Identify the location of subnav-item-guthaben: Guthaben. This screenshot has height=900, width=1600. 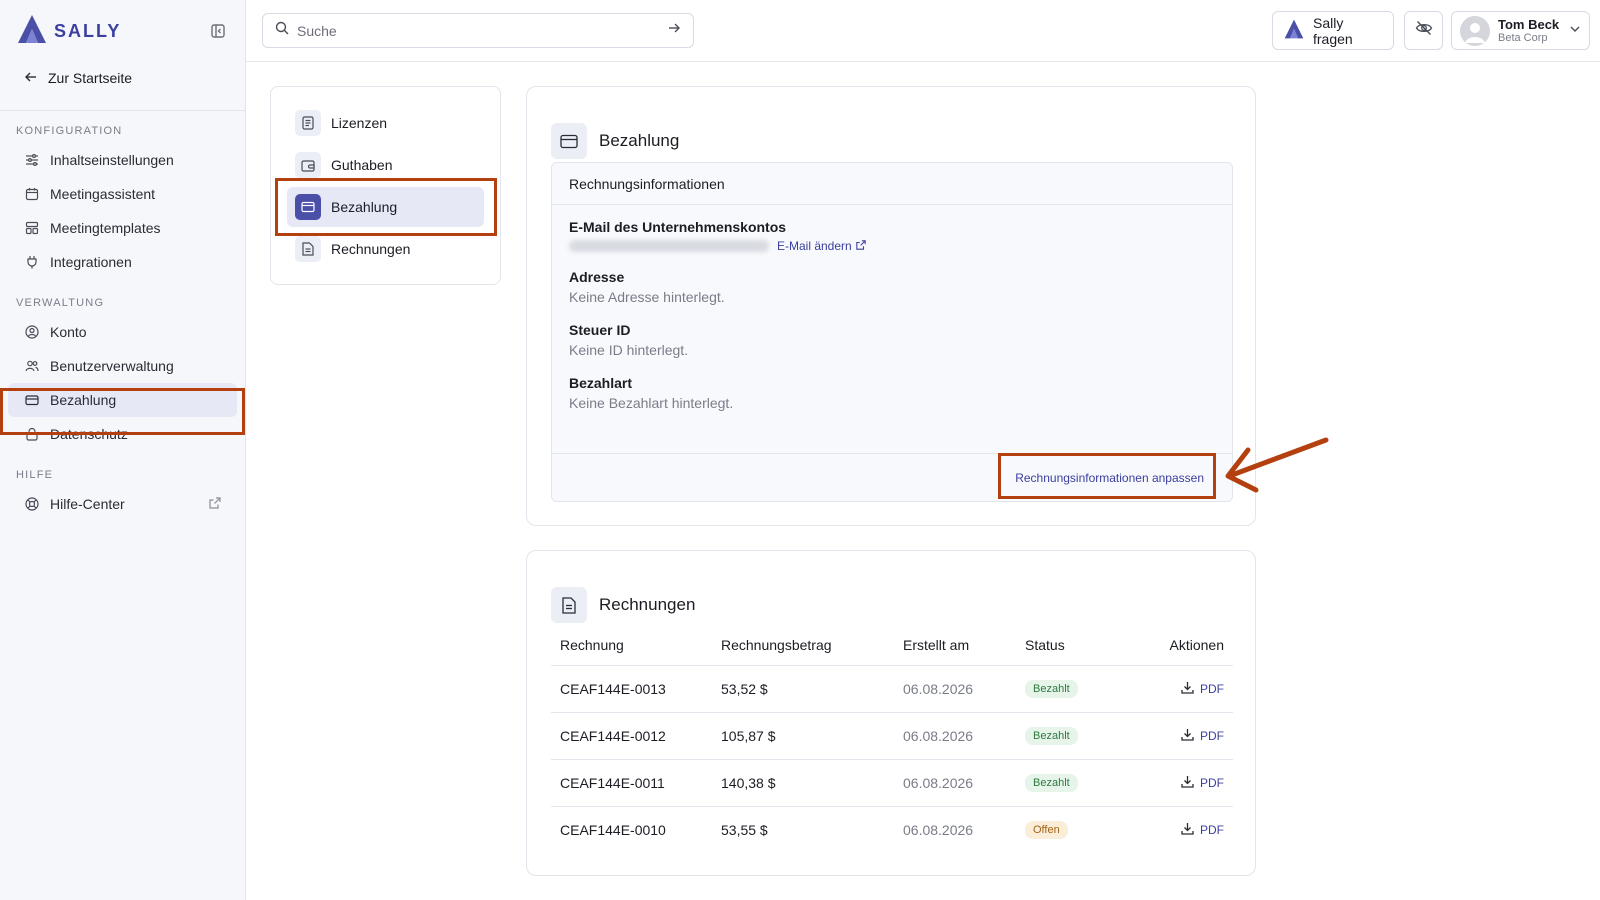
(385, 165).